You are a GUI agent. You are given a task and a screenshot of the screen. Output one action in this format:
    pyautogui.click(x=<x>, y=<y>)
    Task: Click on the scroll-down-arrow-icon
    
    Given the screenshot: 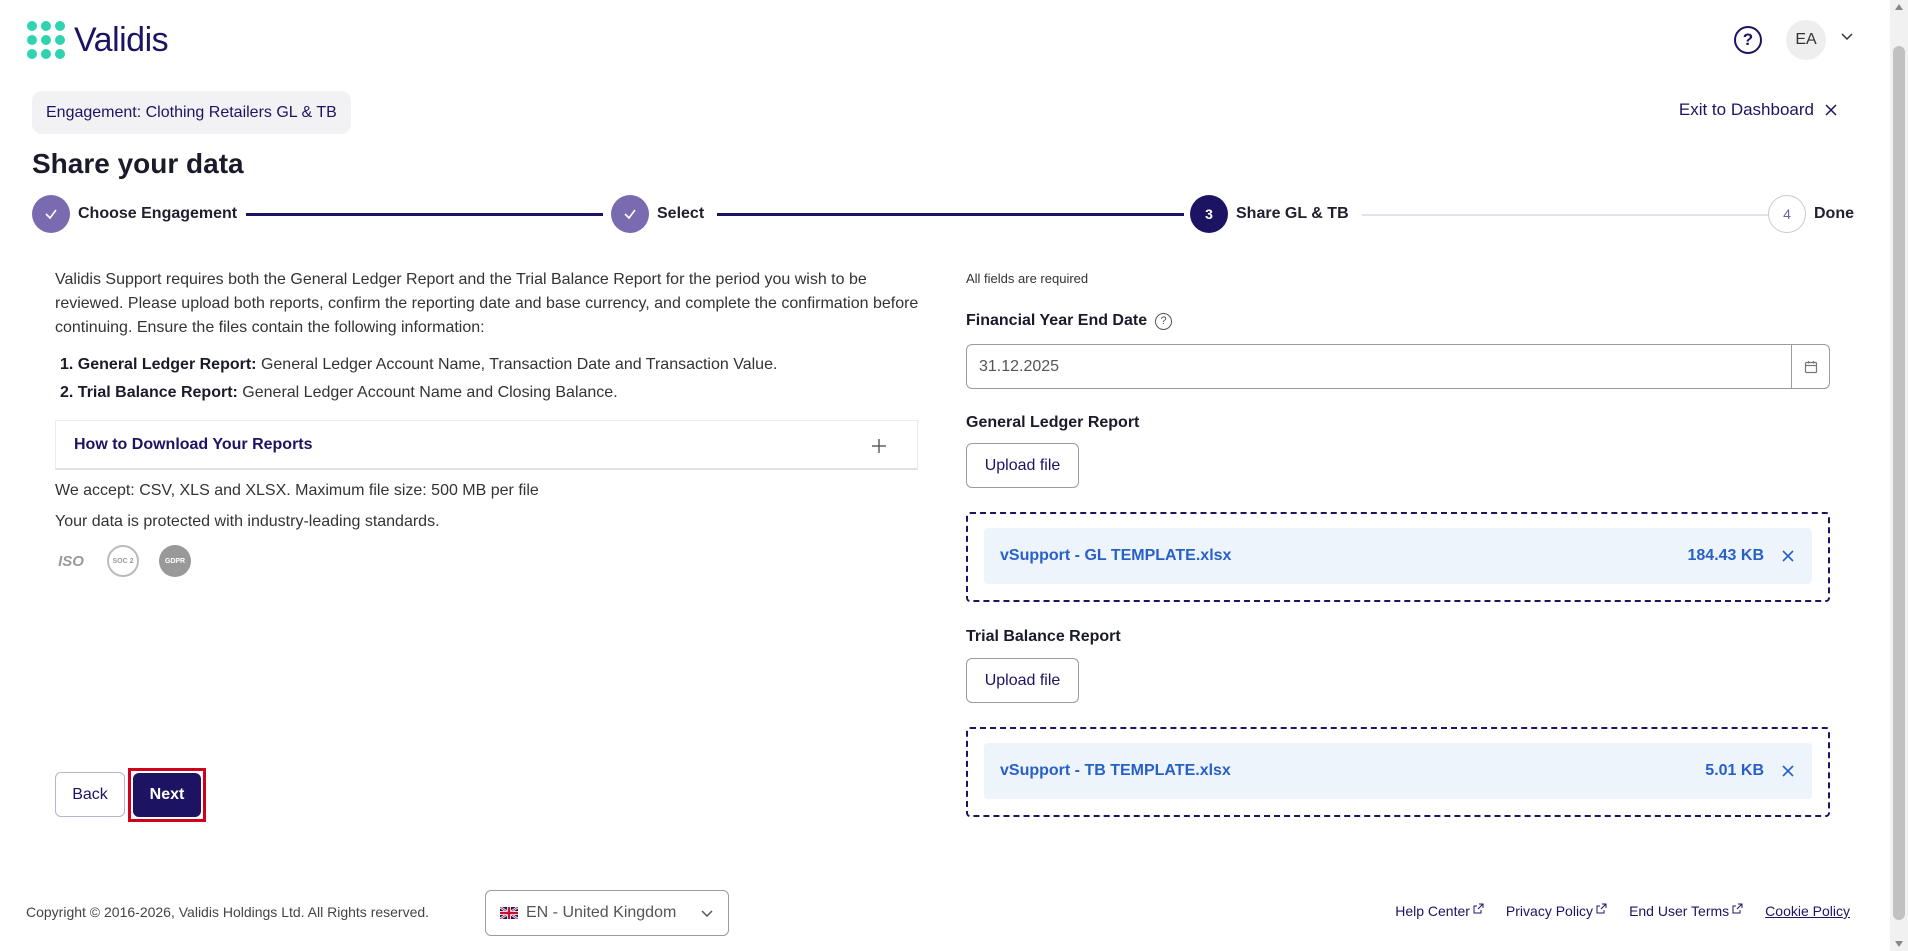 What is the action you would take?
    pyautogui.click(x=1899, y=944)
    